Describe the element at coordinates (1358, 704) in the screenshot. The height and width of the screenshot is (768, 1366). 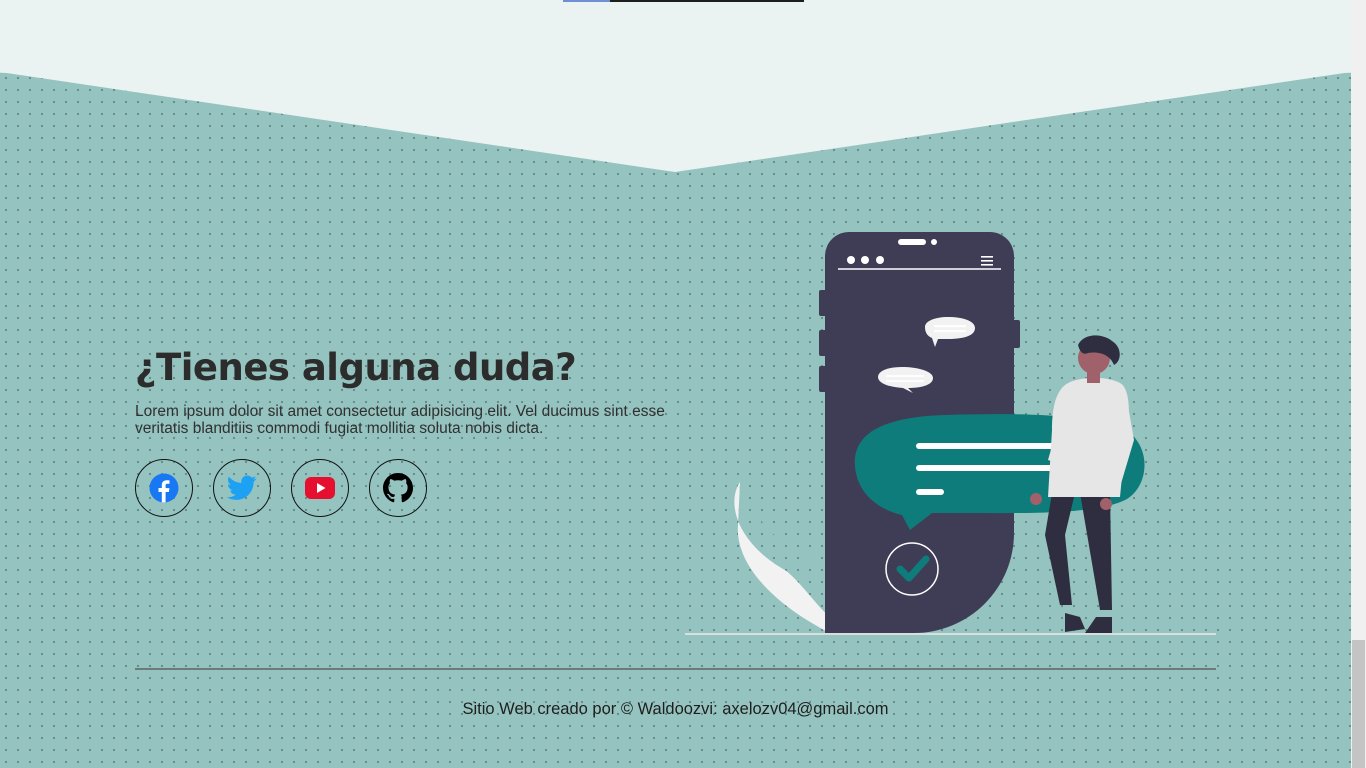
I see `scrollbar-thumb` at that location.